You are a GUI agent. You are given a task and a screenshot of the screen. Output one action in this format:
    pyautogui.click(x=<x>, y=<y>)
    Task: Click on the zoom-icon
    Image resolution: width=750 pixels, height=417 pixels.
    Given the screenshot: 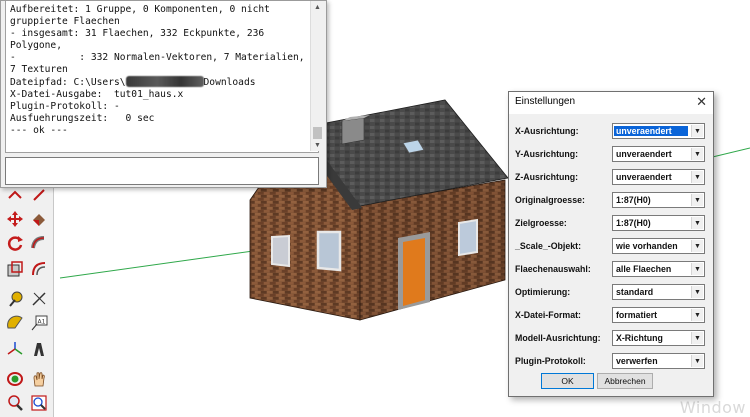 What is the action you would take?
    pyautogui.click(x=15, y=403)
    